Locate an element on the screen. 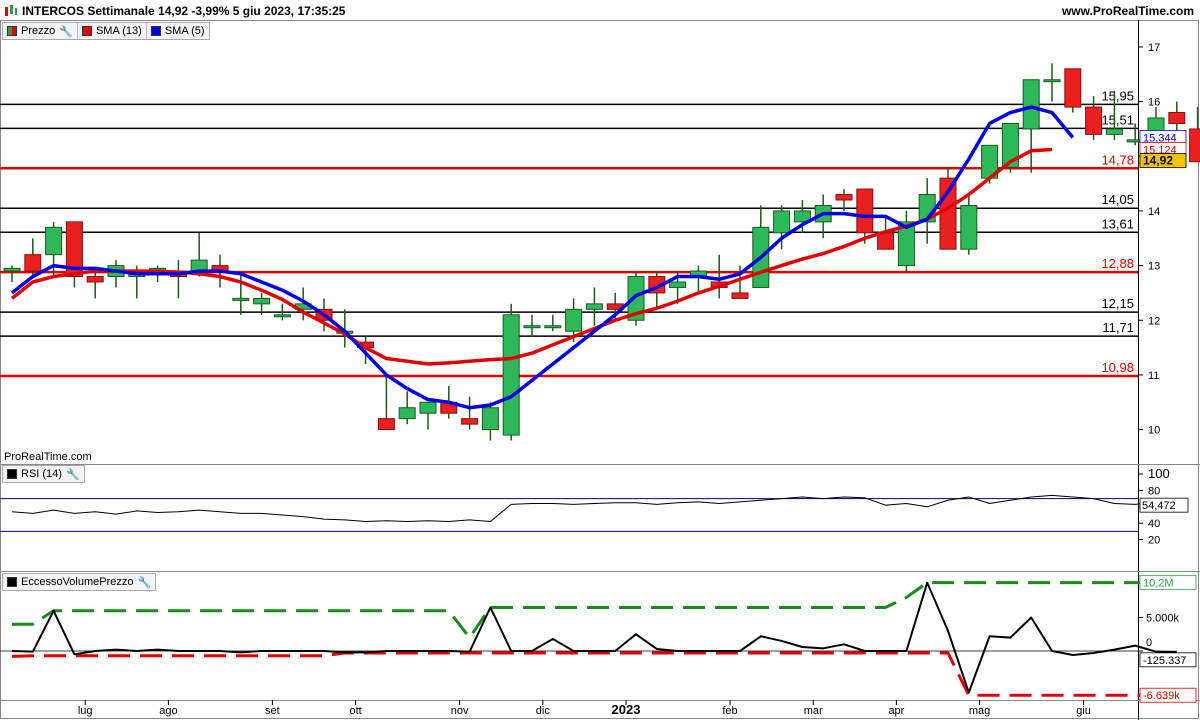 Image resolution: width=1200 pixels, height=720 pixels. price-y-tick-label: 16 is located at coordinates (1154, 103).